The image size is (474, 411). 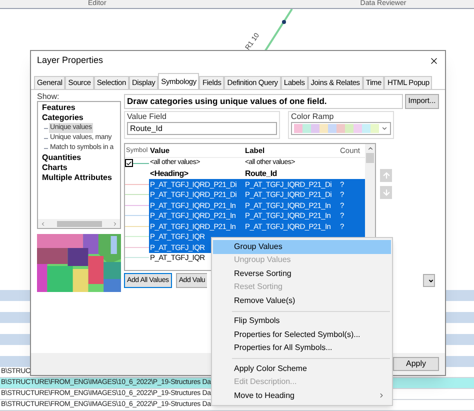 I want to click on move-down-button, so click(x=386, y=192).